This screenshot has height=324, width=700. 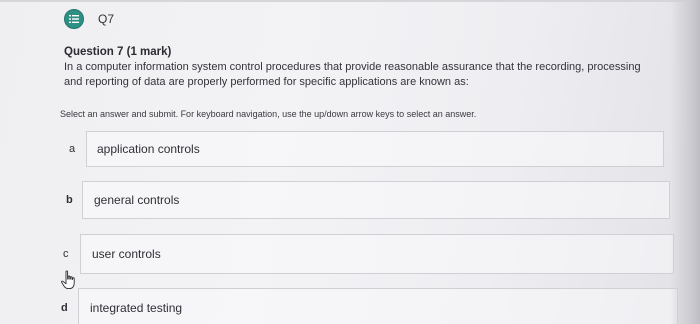 I want to click on option-b: b general controls, so click(x=368, y=200).